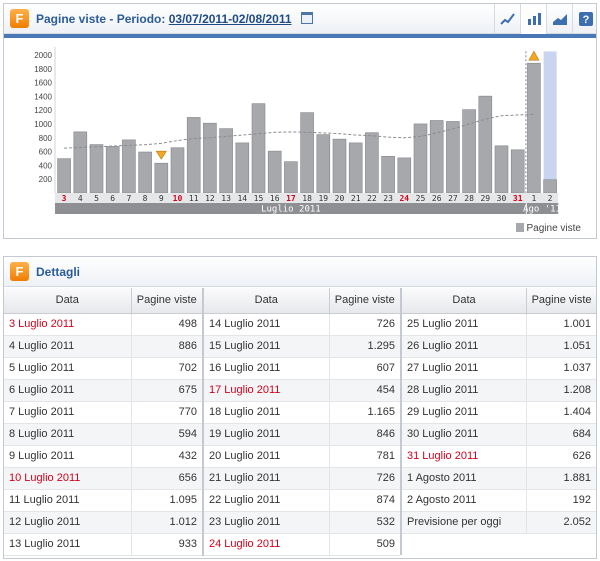 The width and height of the screenshot is (600, 561). I want to click on row-pageviews: 684, so click(561, 434).